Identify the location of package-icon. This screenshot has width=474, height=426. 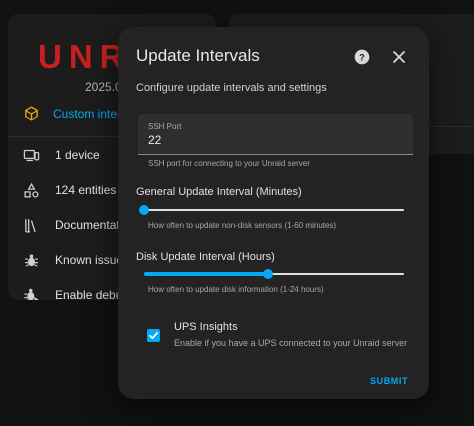
(31, 113).